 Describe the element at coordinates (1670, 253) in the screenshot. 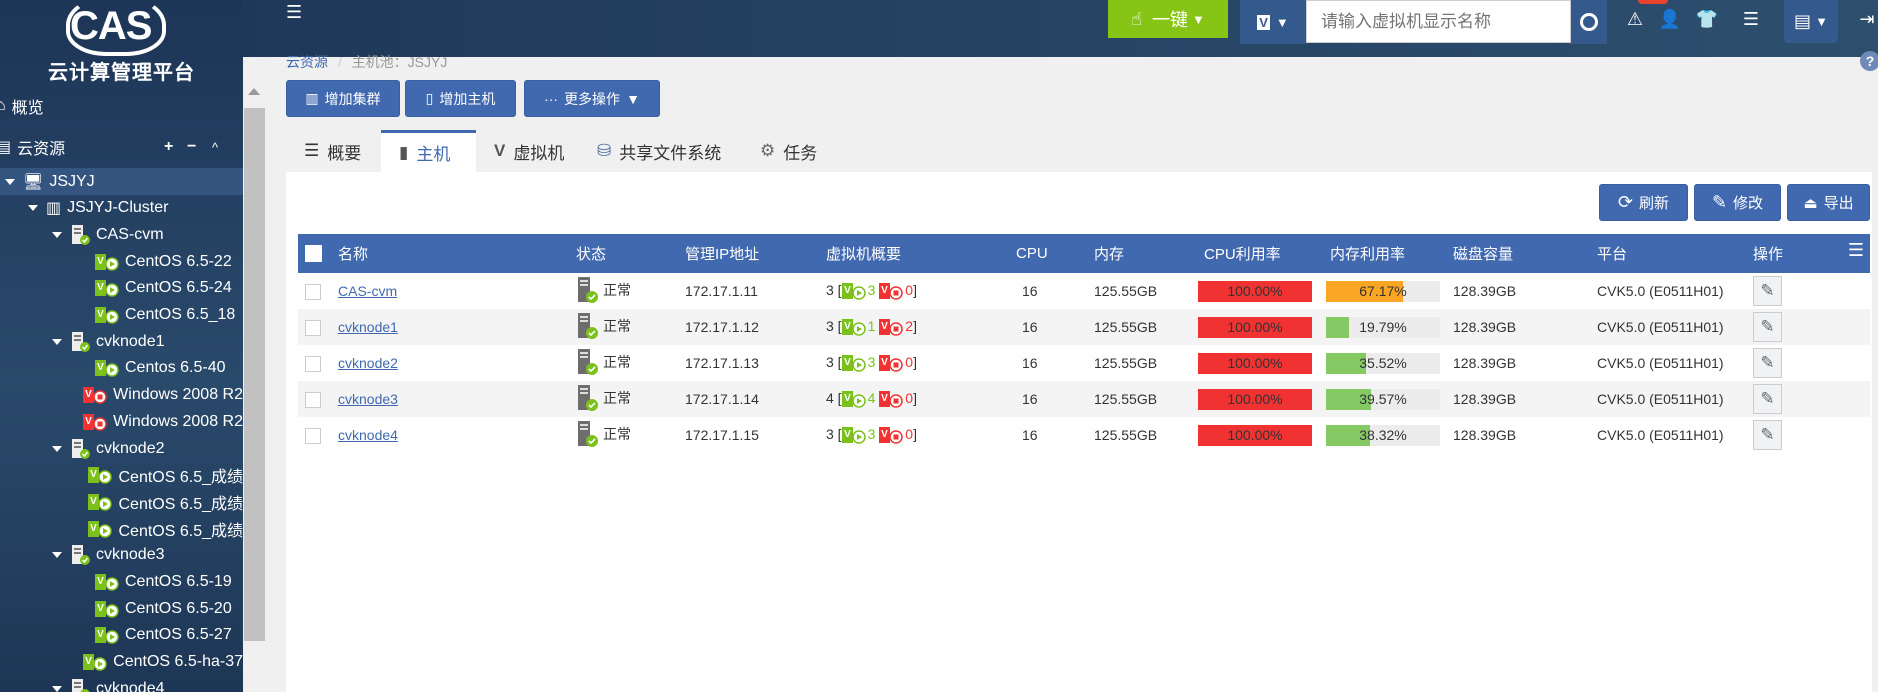

I see `col-platform: 平台` at that location.